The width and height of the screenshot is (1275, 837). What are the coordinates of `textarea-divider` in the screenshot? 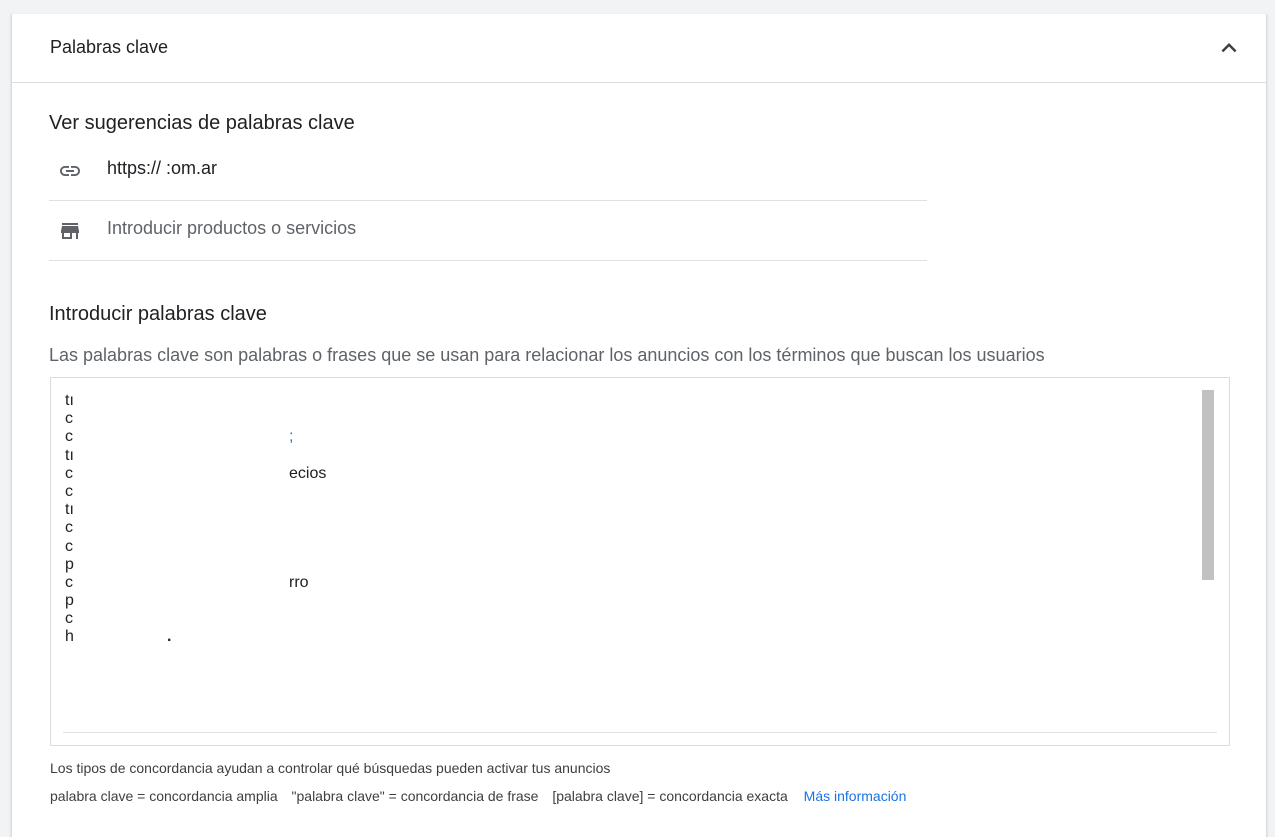 It's located at (640, 732).